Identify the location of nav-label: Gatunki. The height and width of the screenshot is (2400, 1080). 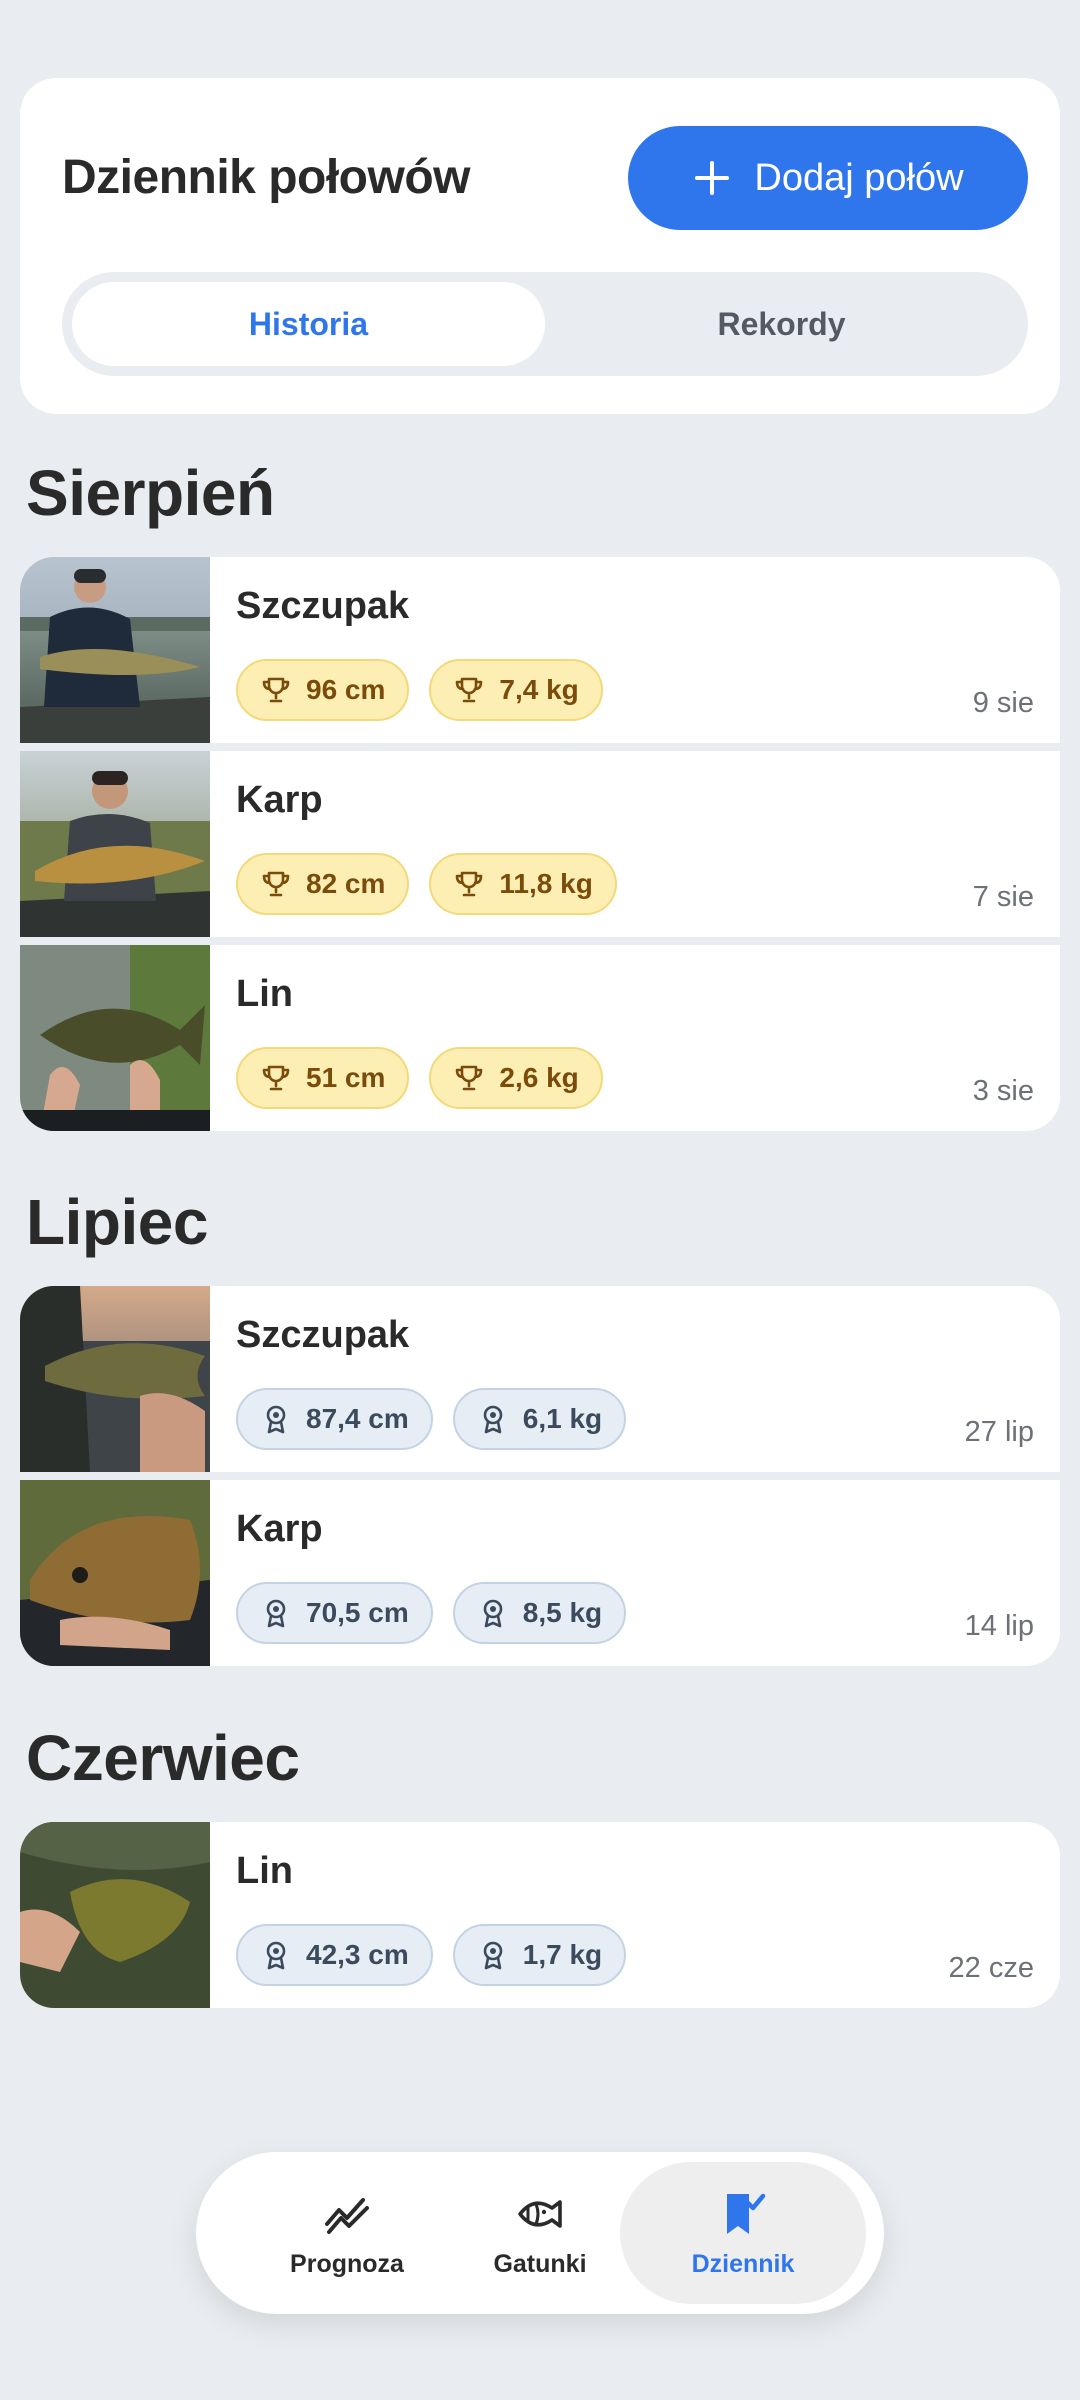
(540, 2263).